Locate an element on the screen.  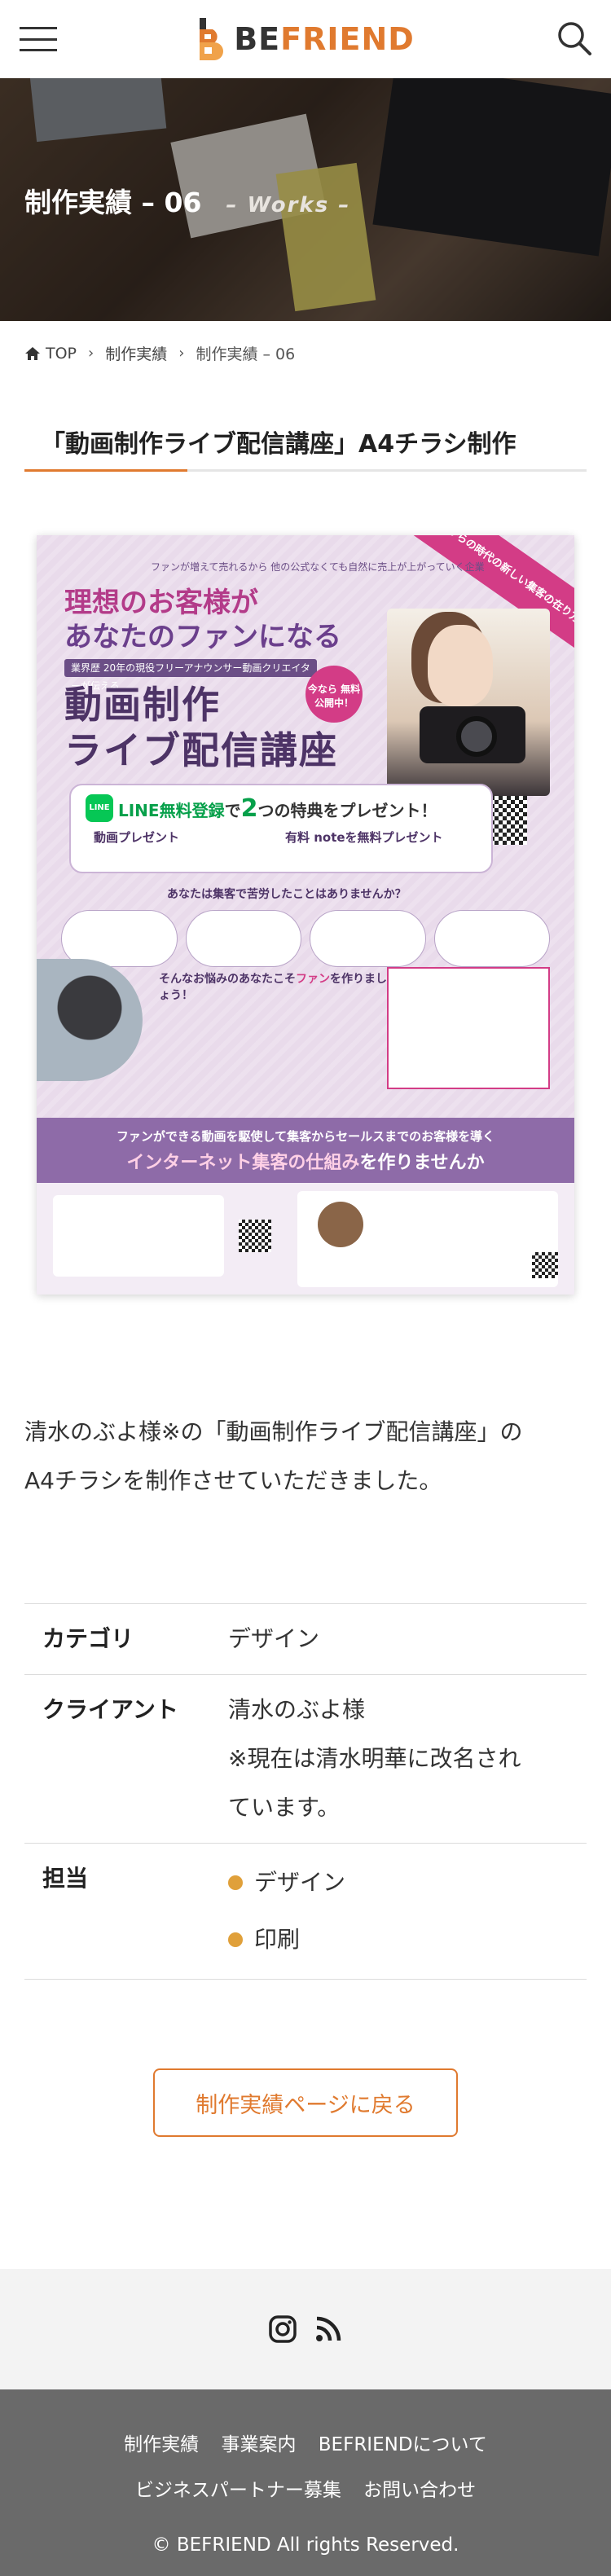
flyer-mid-text: そんなお悩みのあなたこそファンを作りましょう！ is located at coordinates (273, 987).